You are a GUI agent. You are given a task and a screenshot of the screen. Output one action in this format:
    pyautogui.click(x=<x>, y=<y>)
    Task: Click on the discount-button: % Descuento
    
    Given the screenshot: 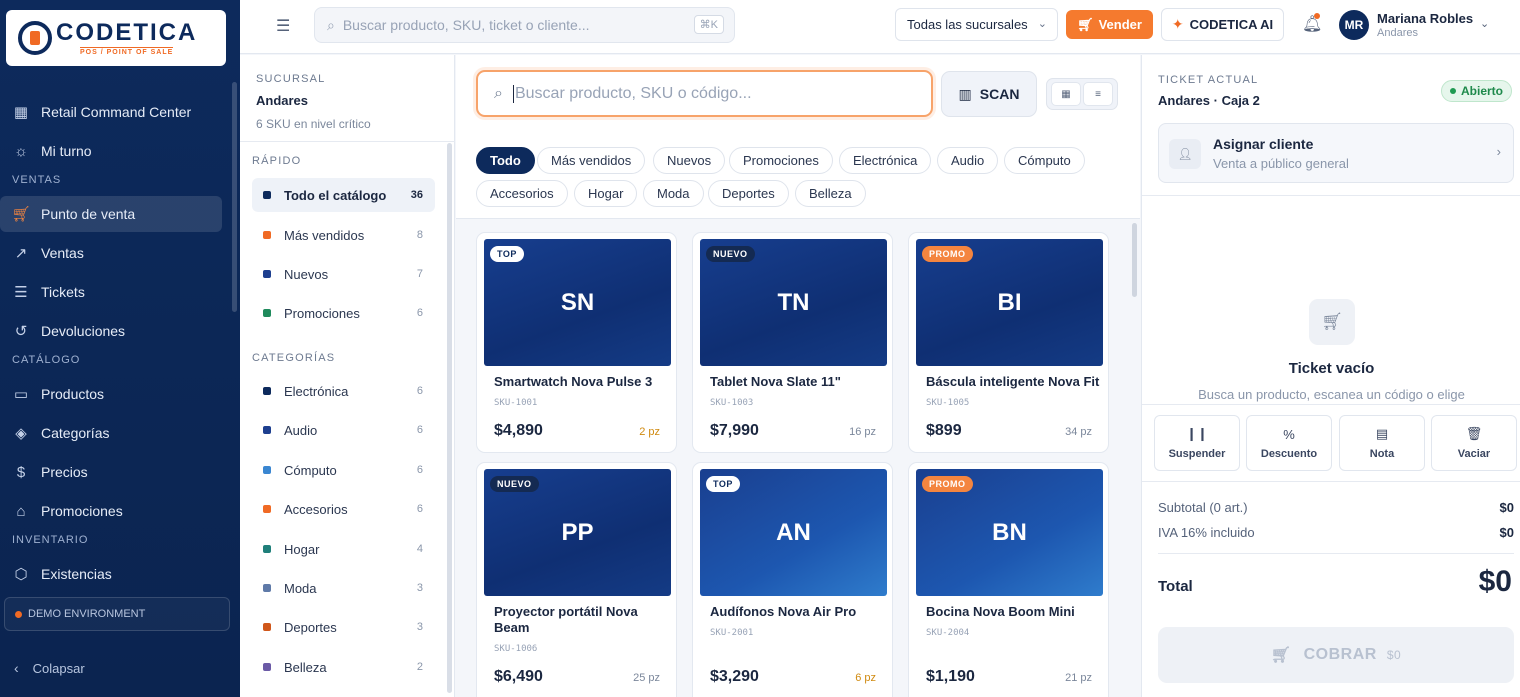 What is the action you would take?
    pyautogui.click(x=1289, y=443)
    